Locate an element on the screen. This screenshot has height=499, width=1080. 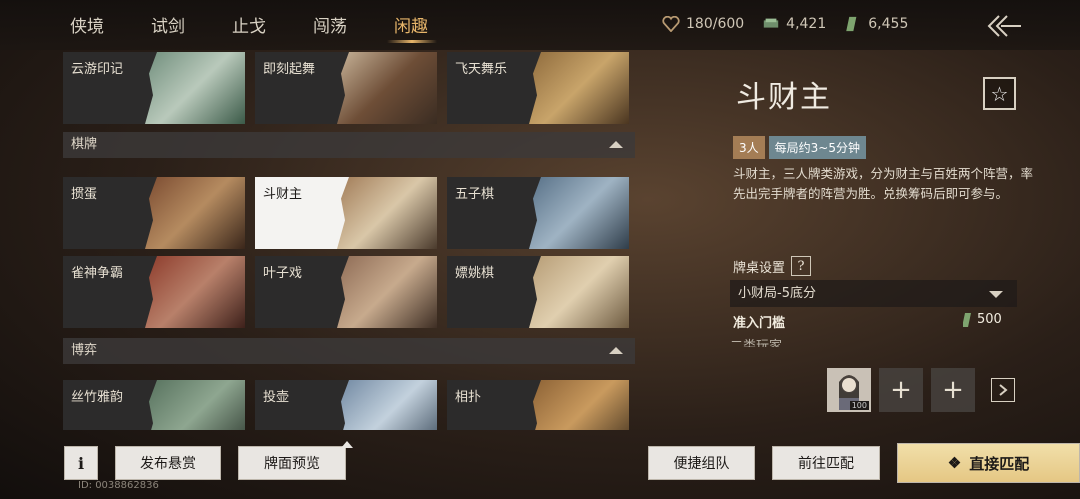
game-tile-wuziqi: 五子棋 is located at coordinates (538, 213).